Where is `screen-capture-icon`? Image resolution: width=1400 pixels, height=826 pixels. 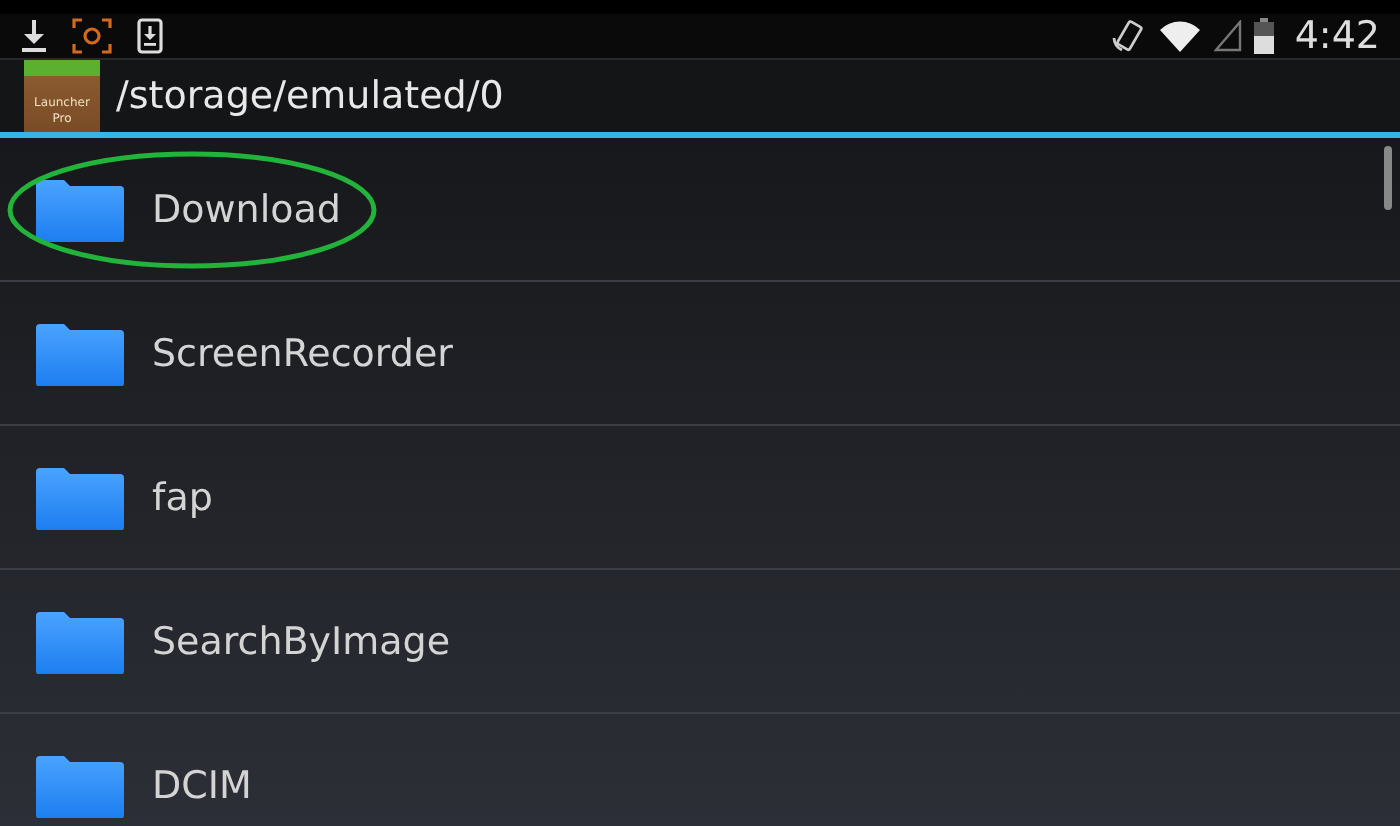 screen-capture-icon is located at coordinates (92, 36).